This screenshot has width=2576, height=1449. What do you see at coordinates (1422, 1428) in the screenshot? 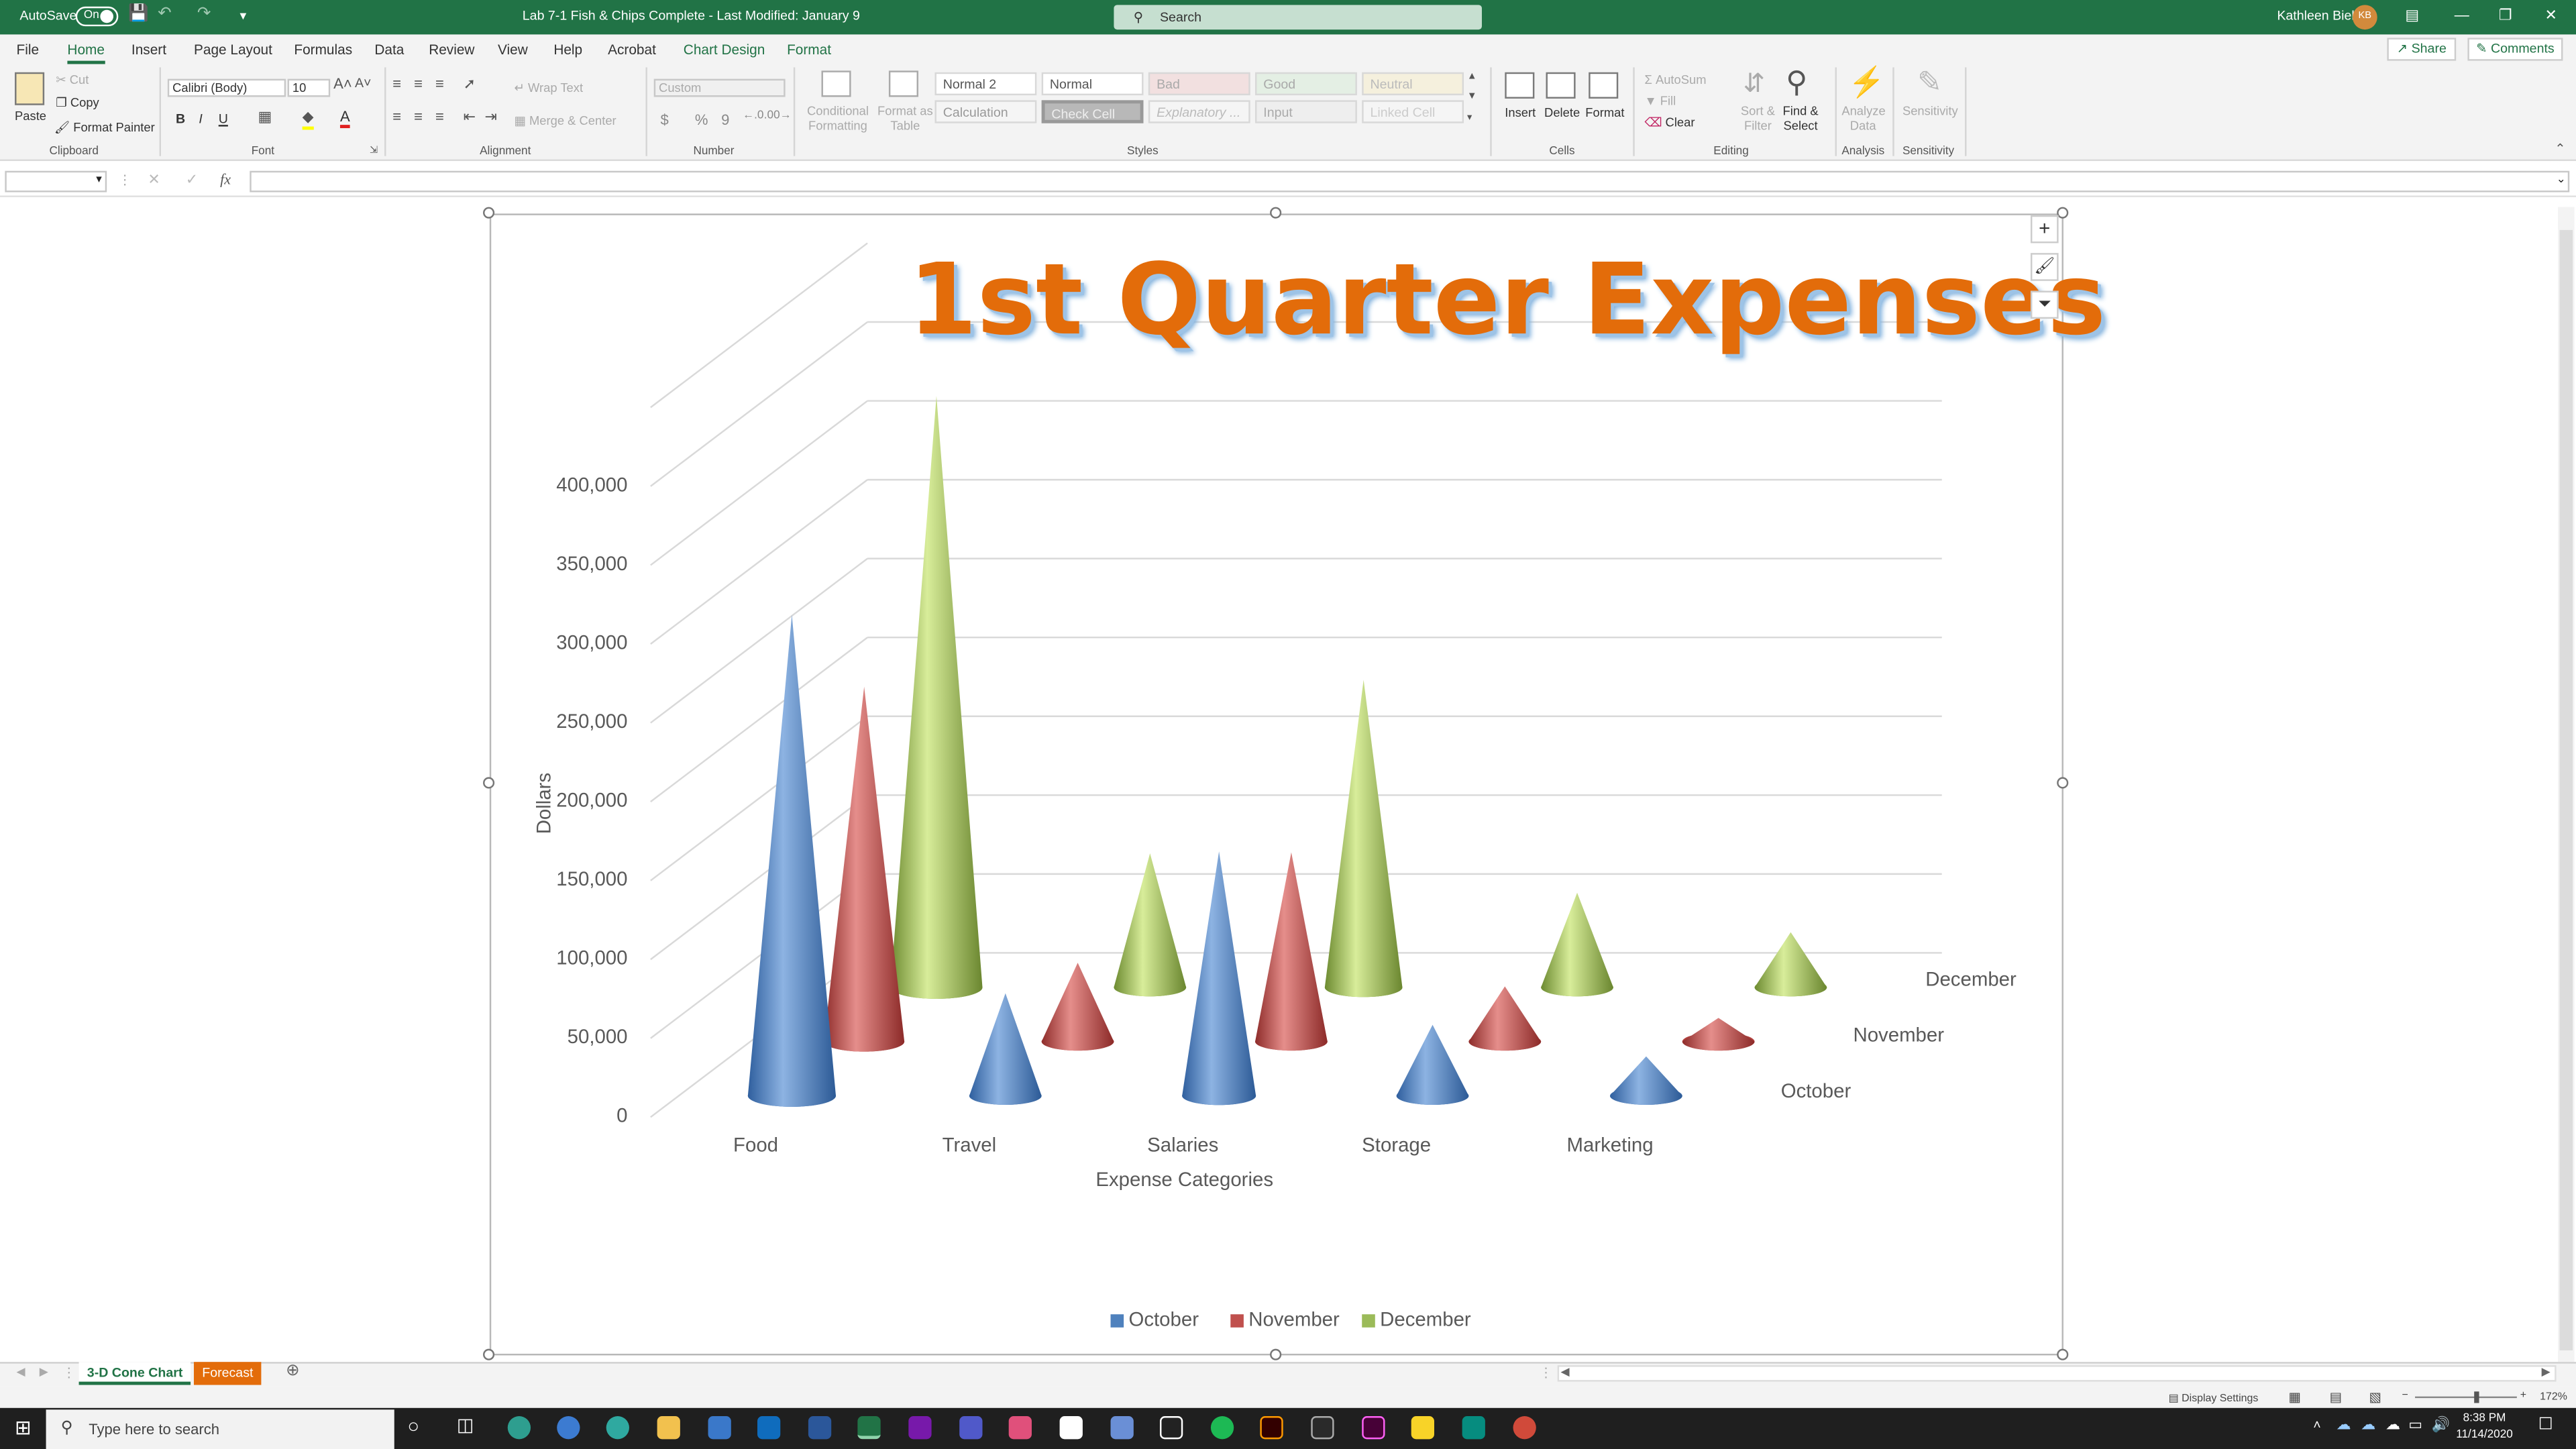
I see `sticky-notes-icon` at bounding box center [1422, 1428].